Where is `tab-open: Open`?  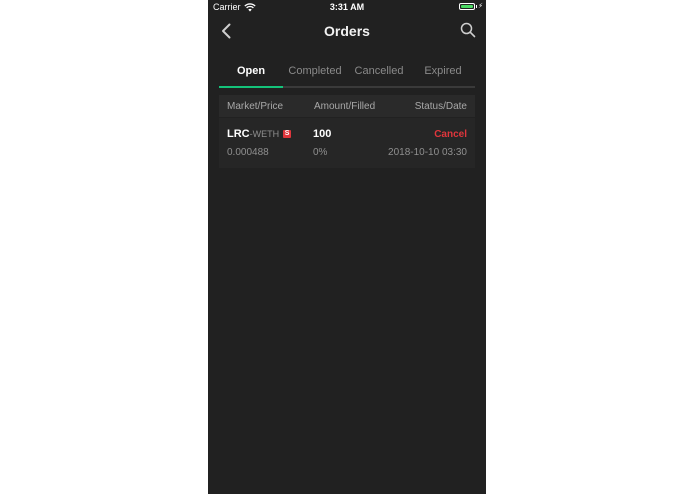
tab-open: Open is located at coordinates (251, 73).